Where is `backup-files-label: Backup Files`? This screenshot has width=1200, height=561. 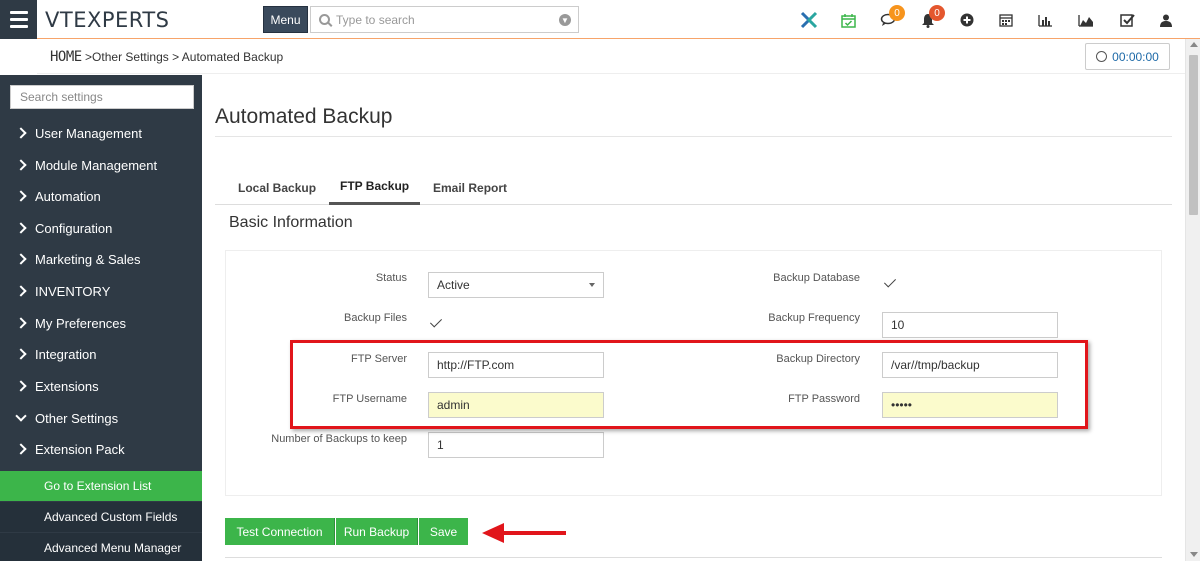
backup-files-label: Backup Files is located at coordinates (375, 318).